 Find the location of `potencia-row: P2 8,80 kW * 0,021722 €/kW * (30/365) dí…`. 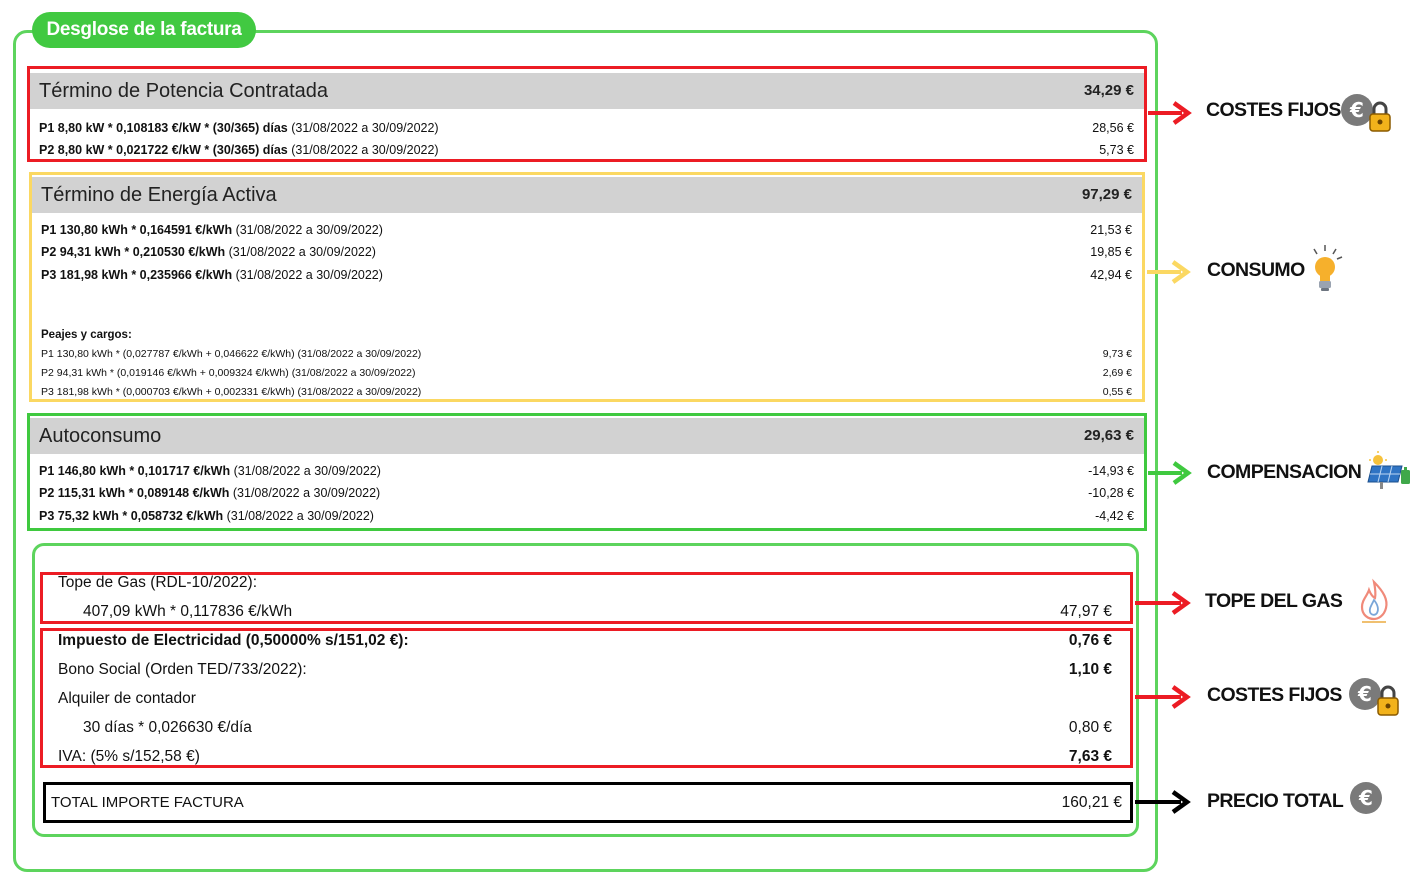

potencia-row: P2 8,80 kW * 0,021722 €/kW * (30/365) dí… is located at coordinates (586, 150).